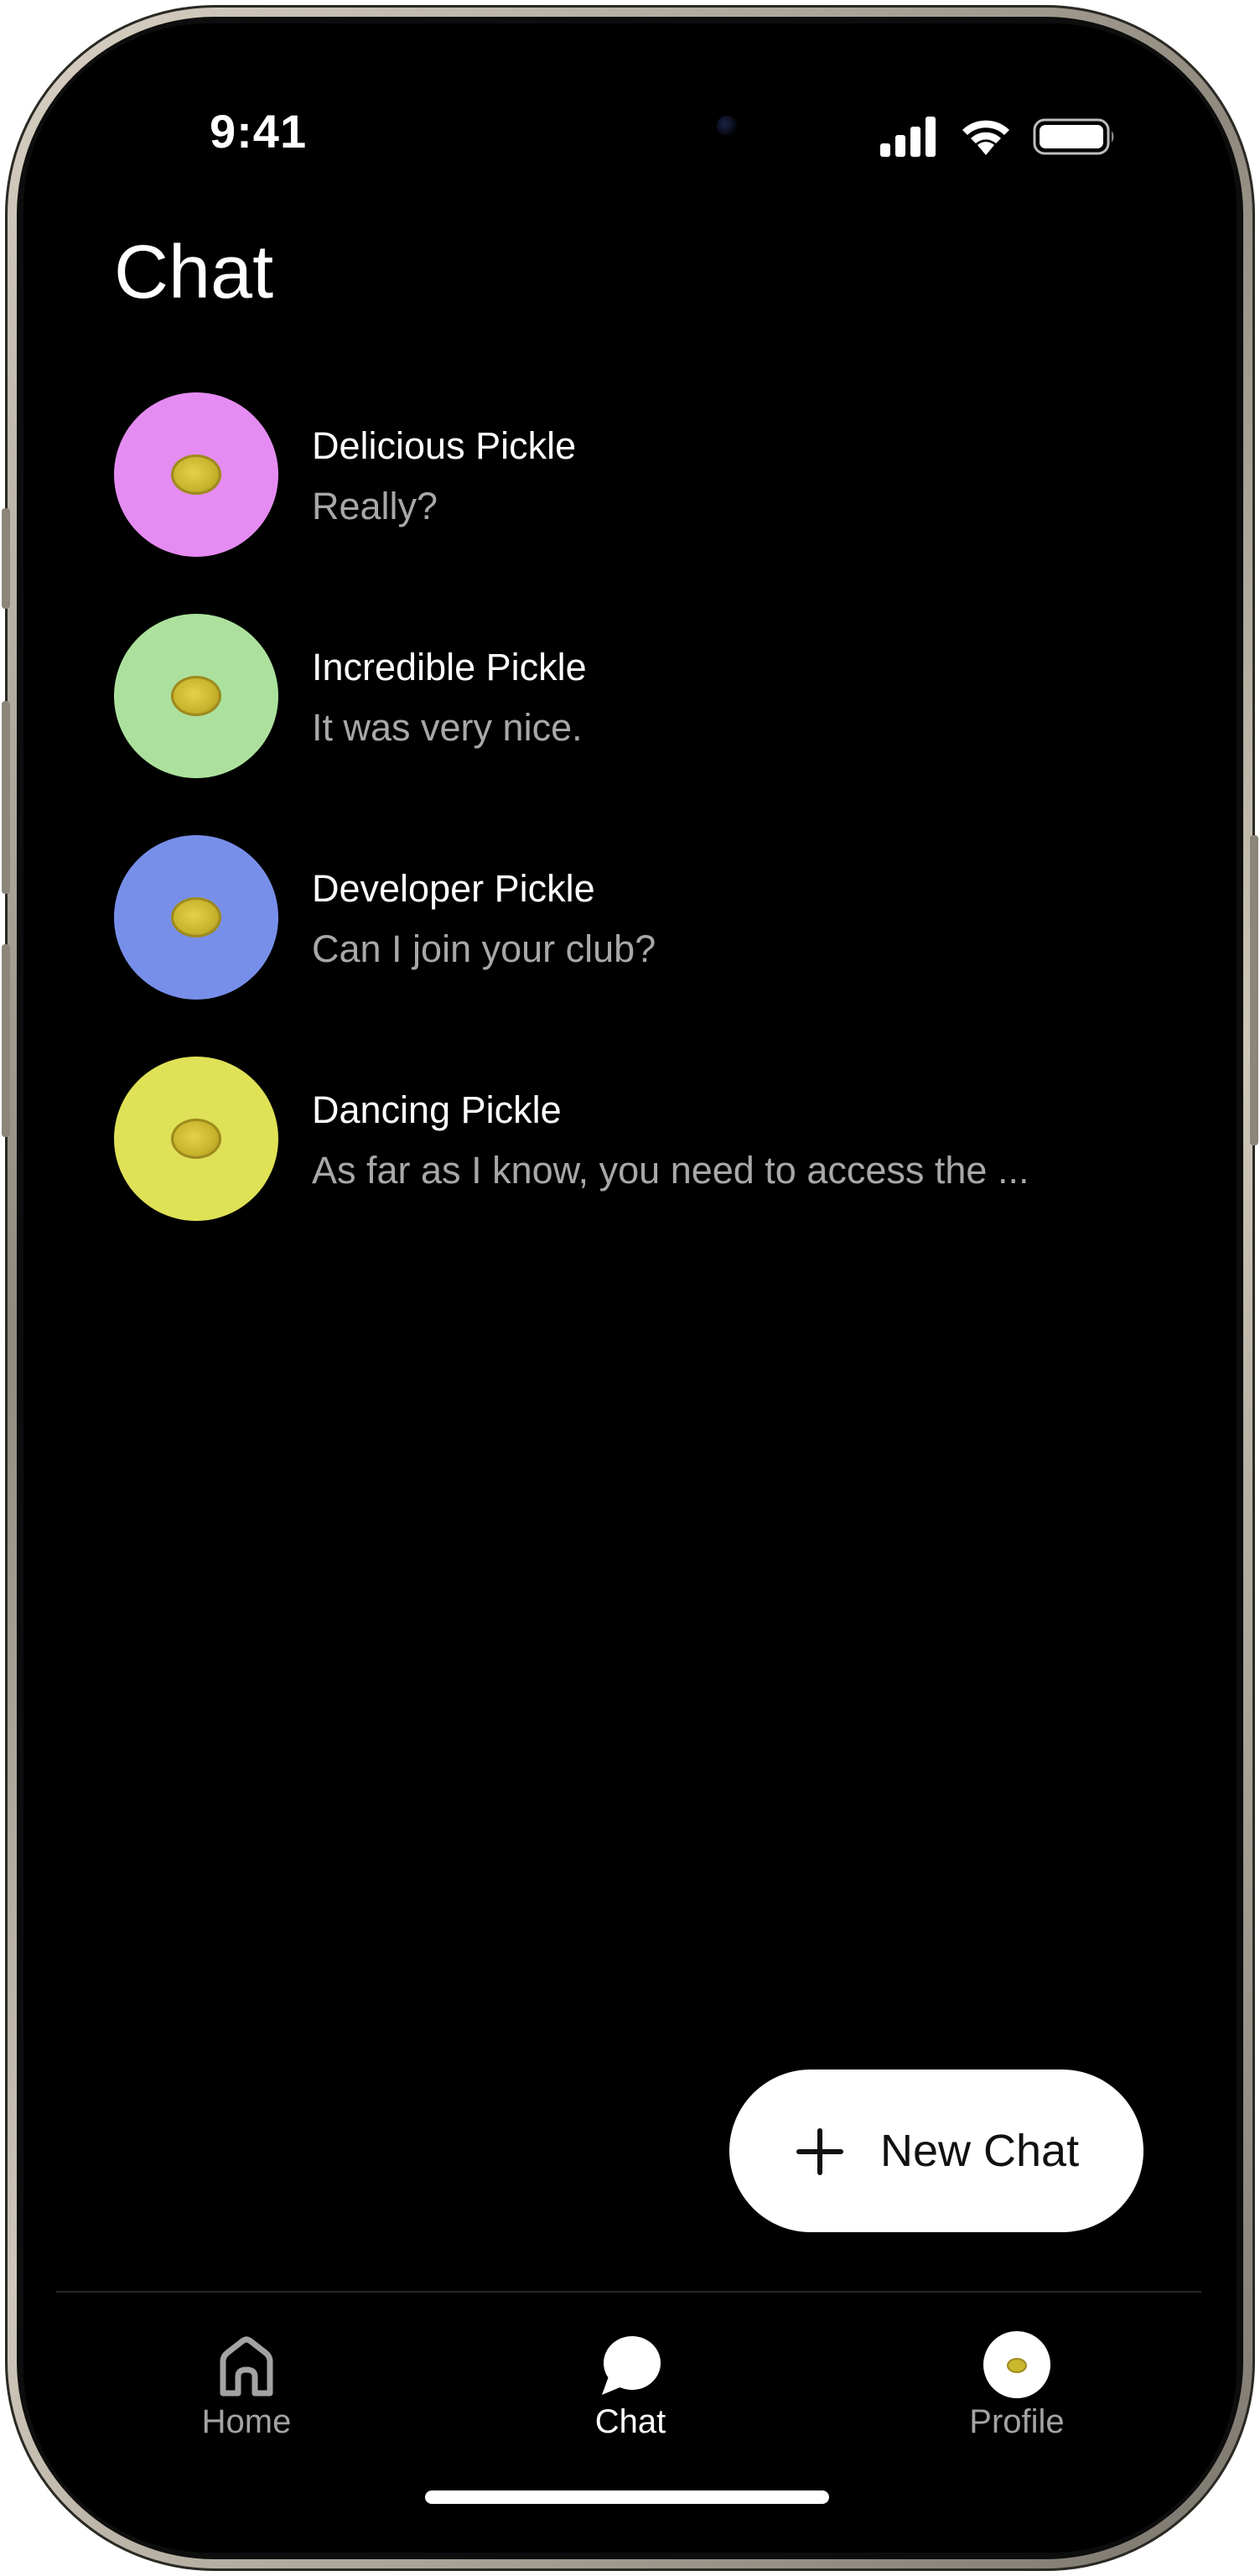 The width and height of the screenshot is (1260, 2576). I want to click on status-icons, so click(998, 136).